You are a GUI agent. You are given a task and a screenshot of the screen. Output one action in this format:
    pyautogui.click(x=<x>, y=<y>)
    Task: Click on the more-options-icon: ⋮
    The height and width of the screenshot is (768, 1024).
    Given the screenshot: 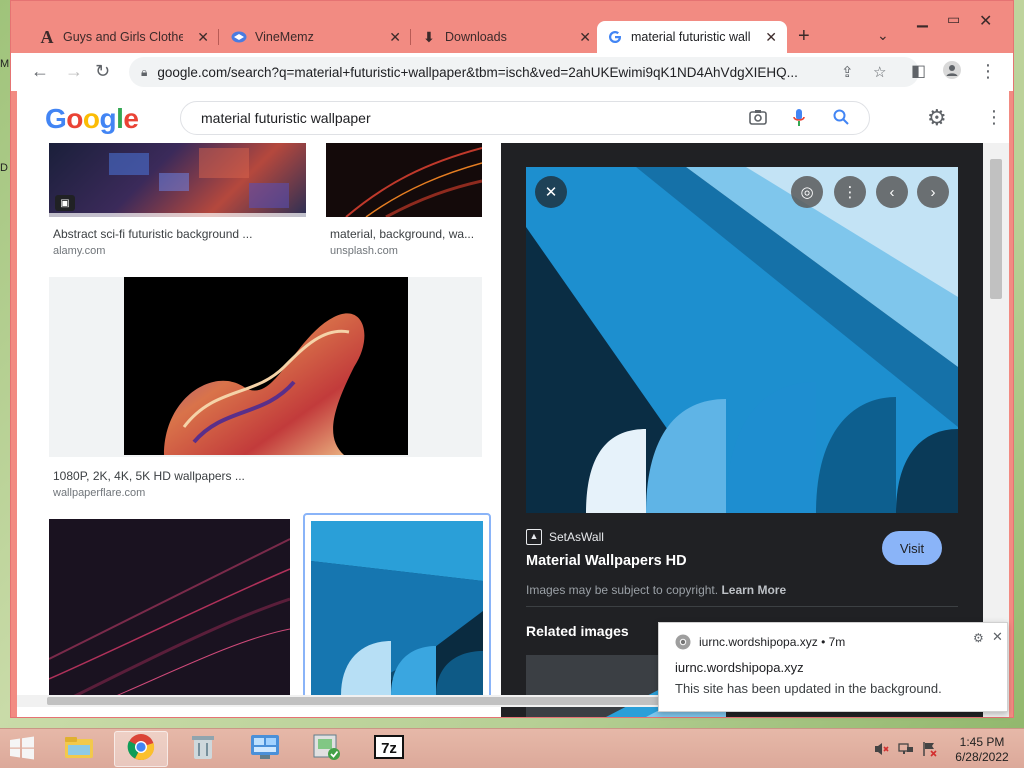 What is the action you would take?
    pyautogui.click(x=850, y=192)
    